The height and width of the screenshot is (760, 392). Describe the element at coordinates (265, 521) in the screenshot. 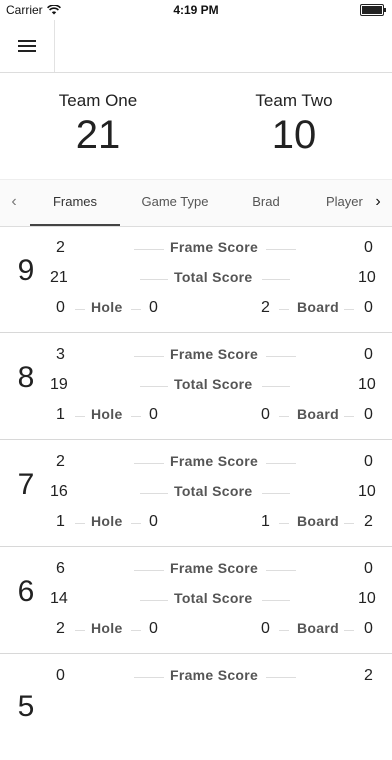

I see `team-two-board-left: 1` at that location.